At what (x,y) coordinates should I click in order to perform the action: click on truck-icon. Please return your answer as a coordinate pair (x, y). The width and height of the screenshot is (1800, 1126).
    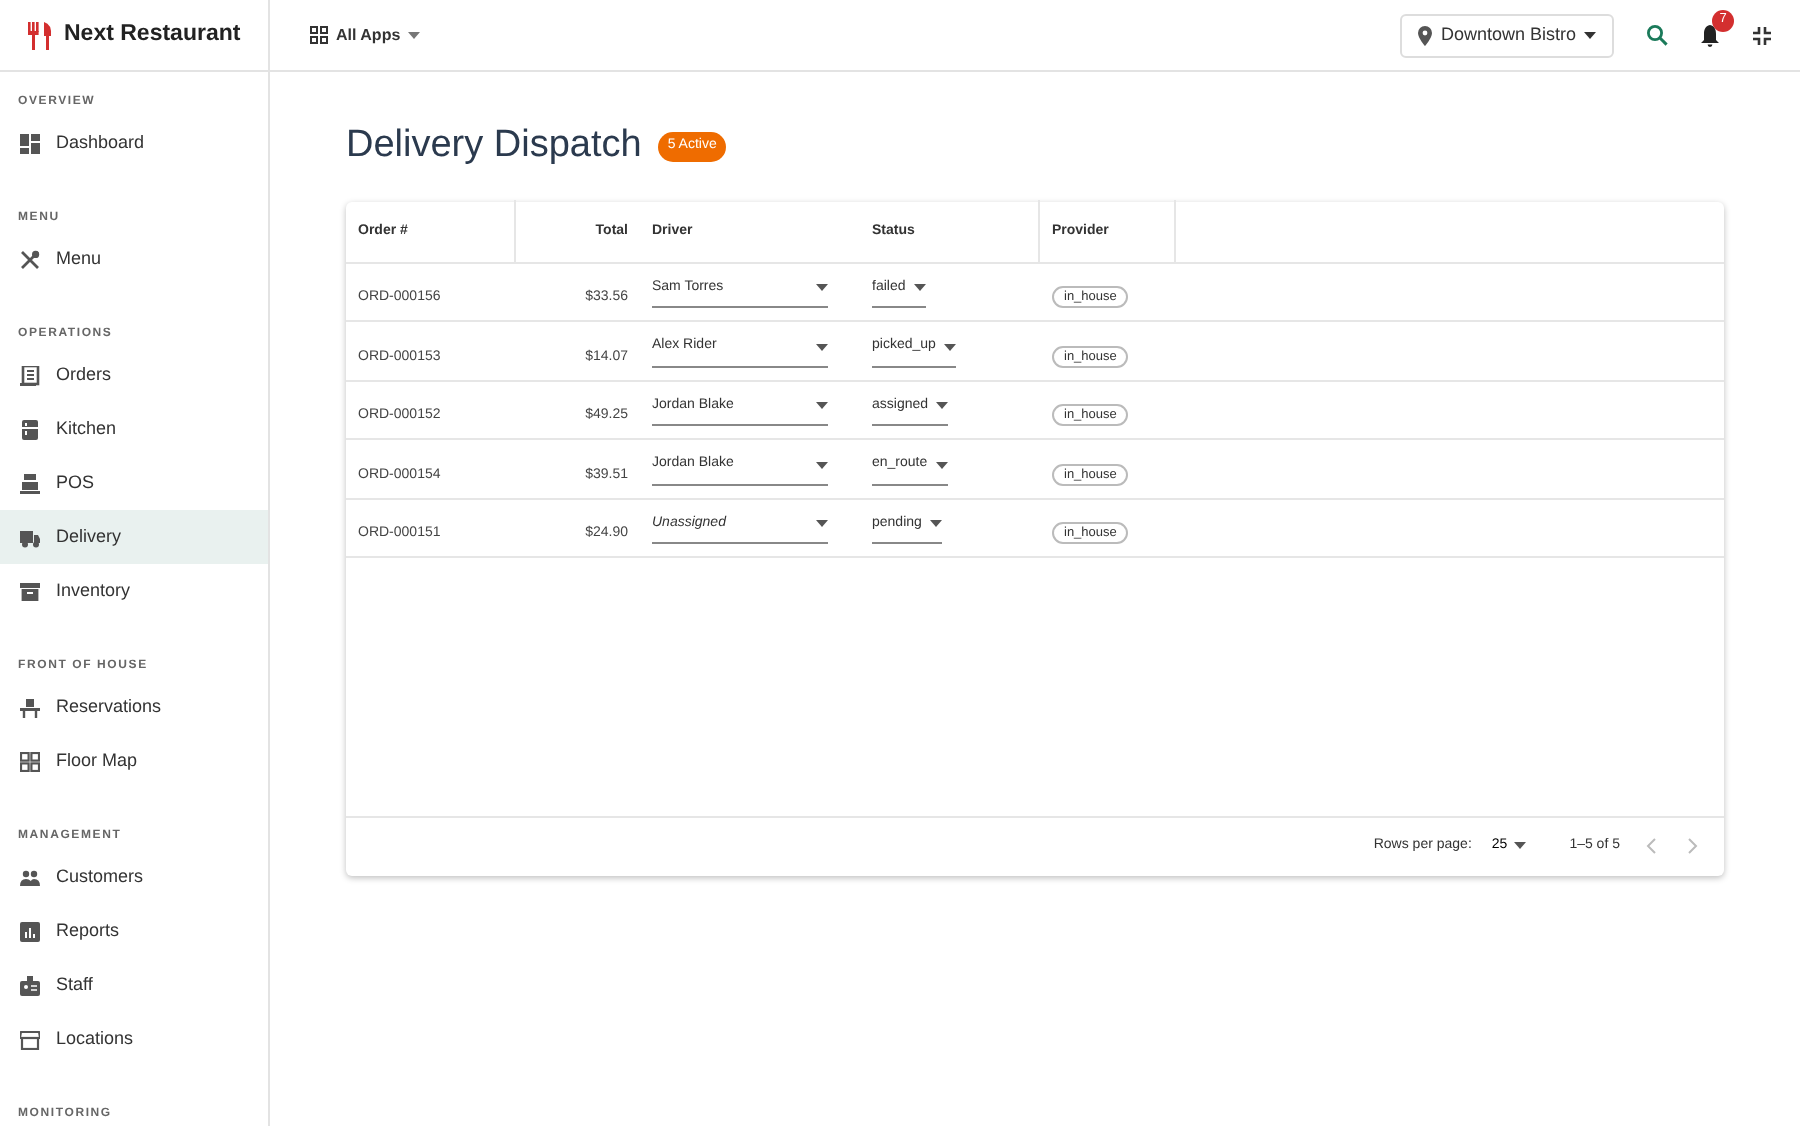
    Looking at the image, I should click on (30, 537).